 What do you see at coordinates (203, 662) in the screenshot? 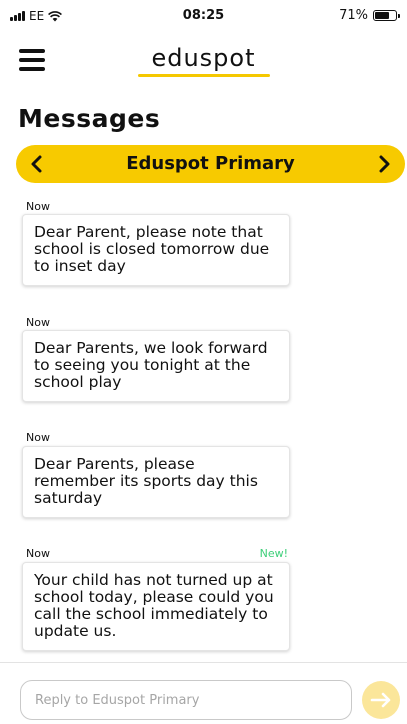
I see `divider` at bounding box center [203, 662].